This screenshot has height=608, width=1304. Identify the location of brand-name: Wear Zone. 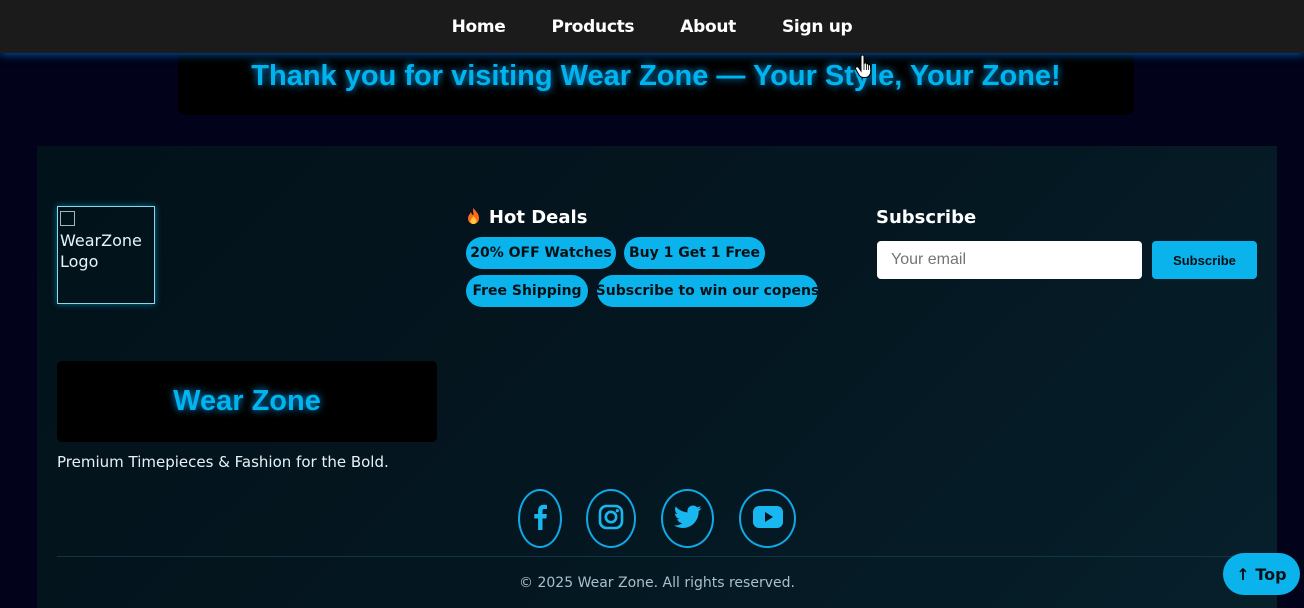
(247, 401).